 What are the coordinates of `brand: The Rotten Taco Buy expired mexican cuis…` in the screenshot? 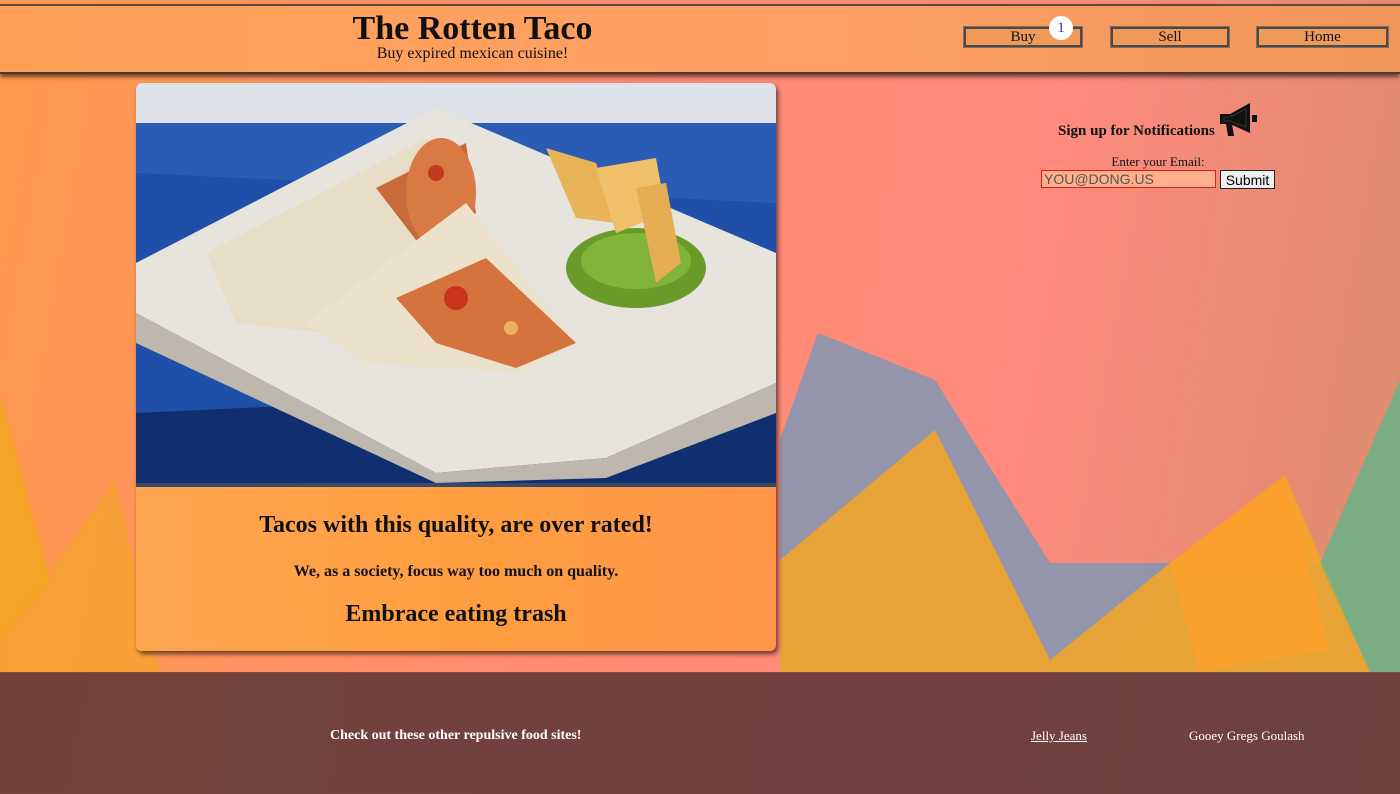 It's located at (472, 37).